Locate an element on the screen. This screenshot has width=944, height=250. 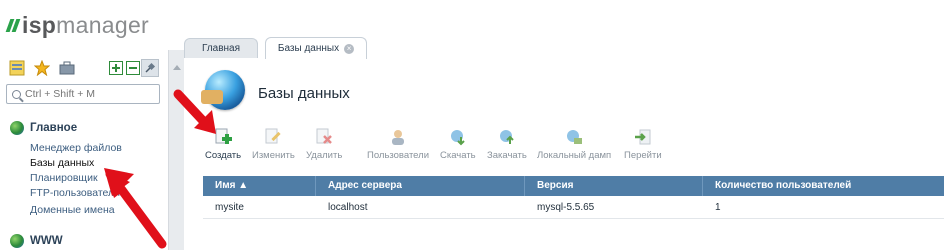
tab-databases: Базы данных × is located at coordinates (316, 48).